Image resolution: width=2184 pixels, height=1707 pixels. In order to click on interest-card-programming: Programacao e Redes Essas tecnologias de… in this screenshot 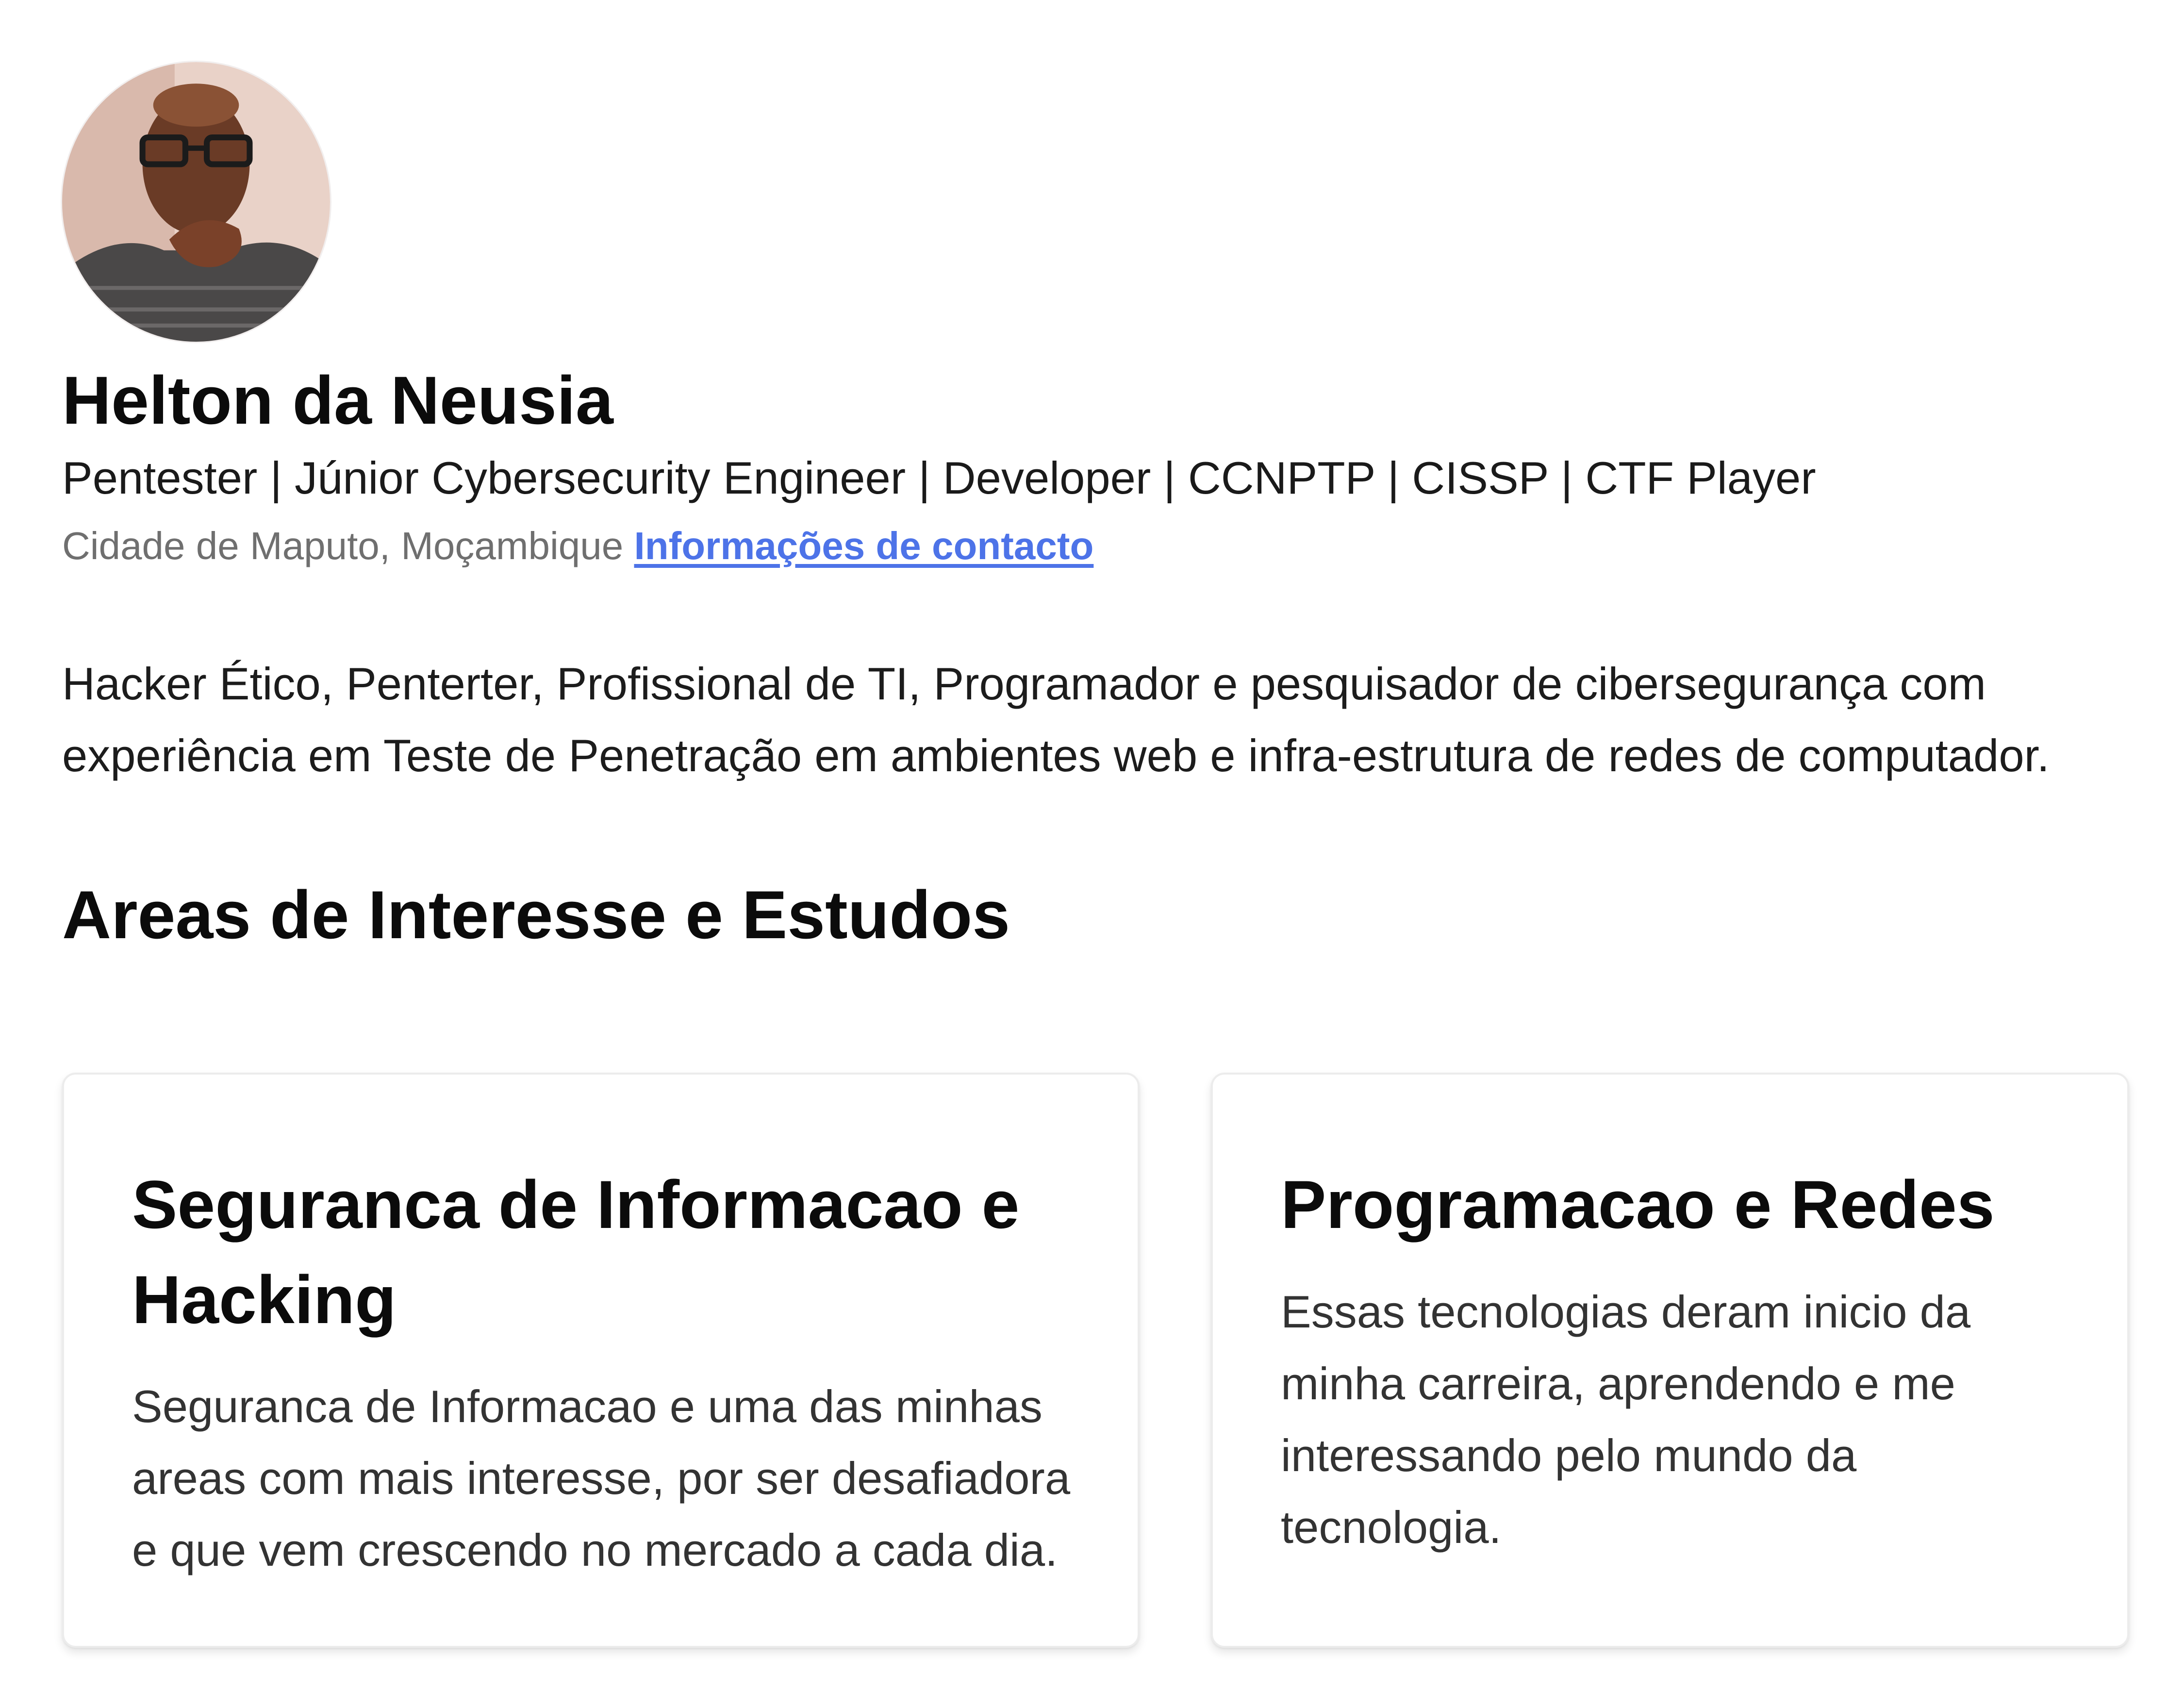, I will do `click(1670, 1360)`.